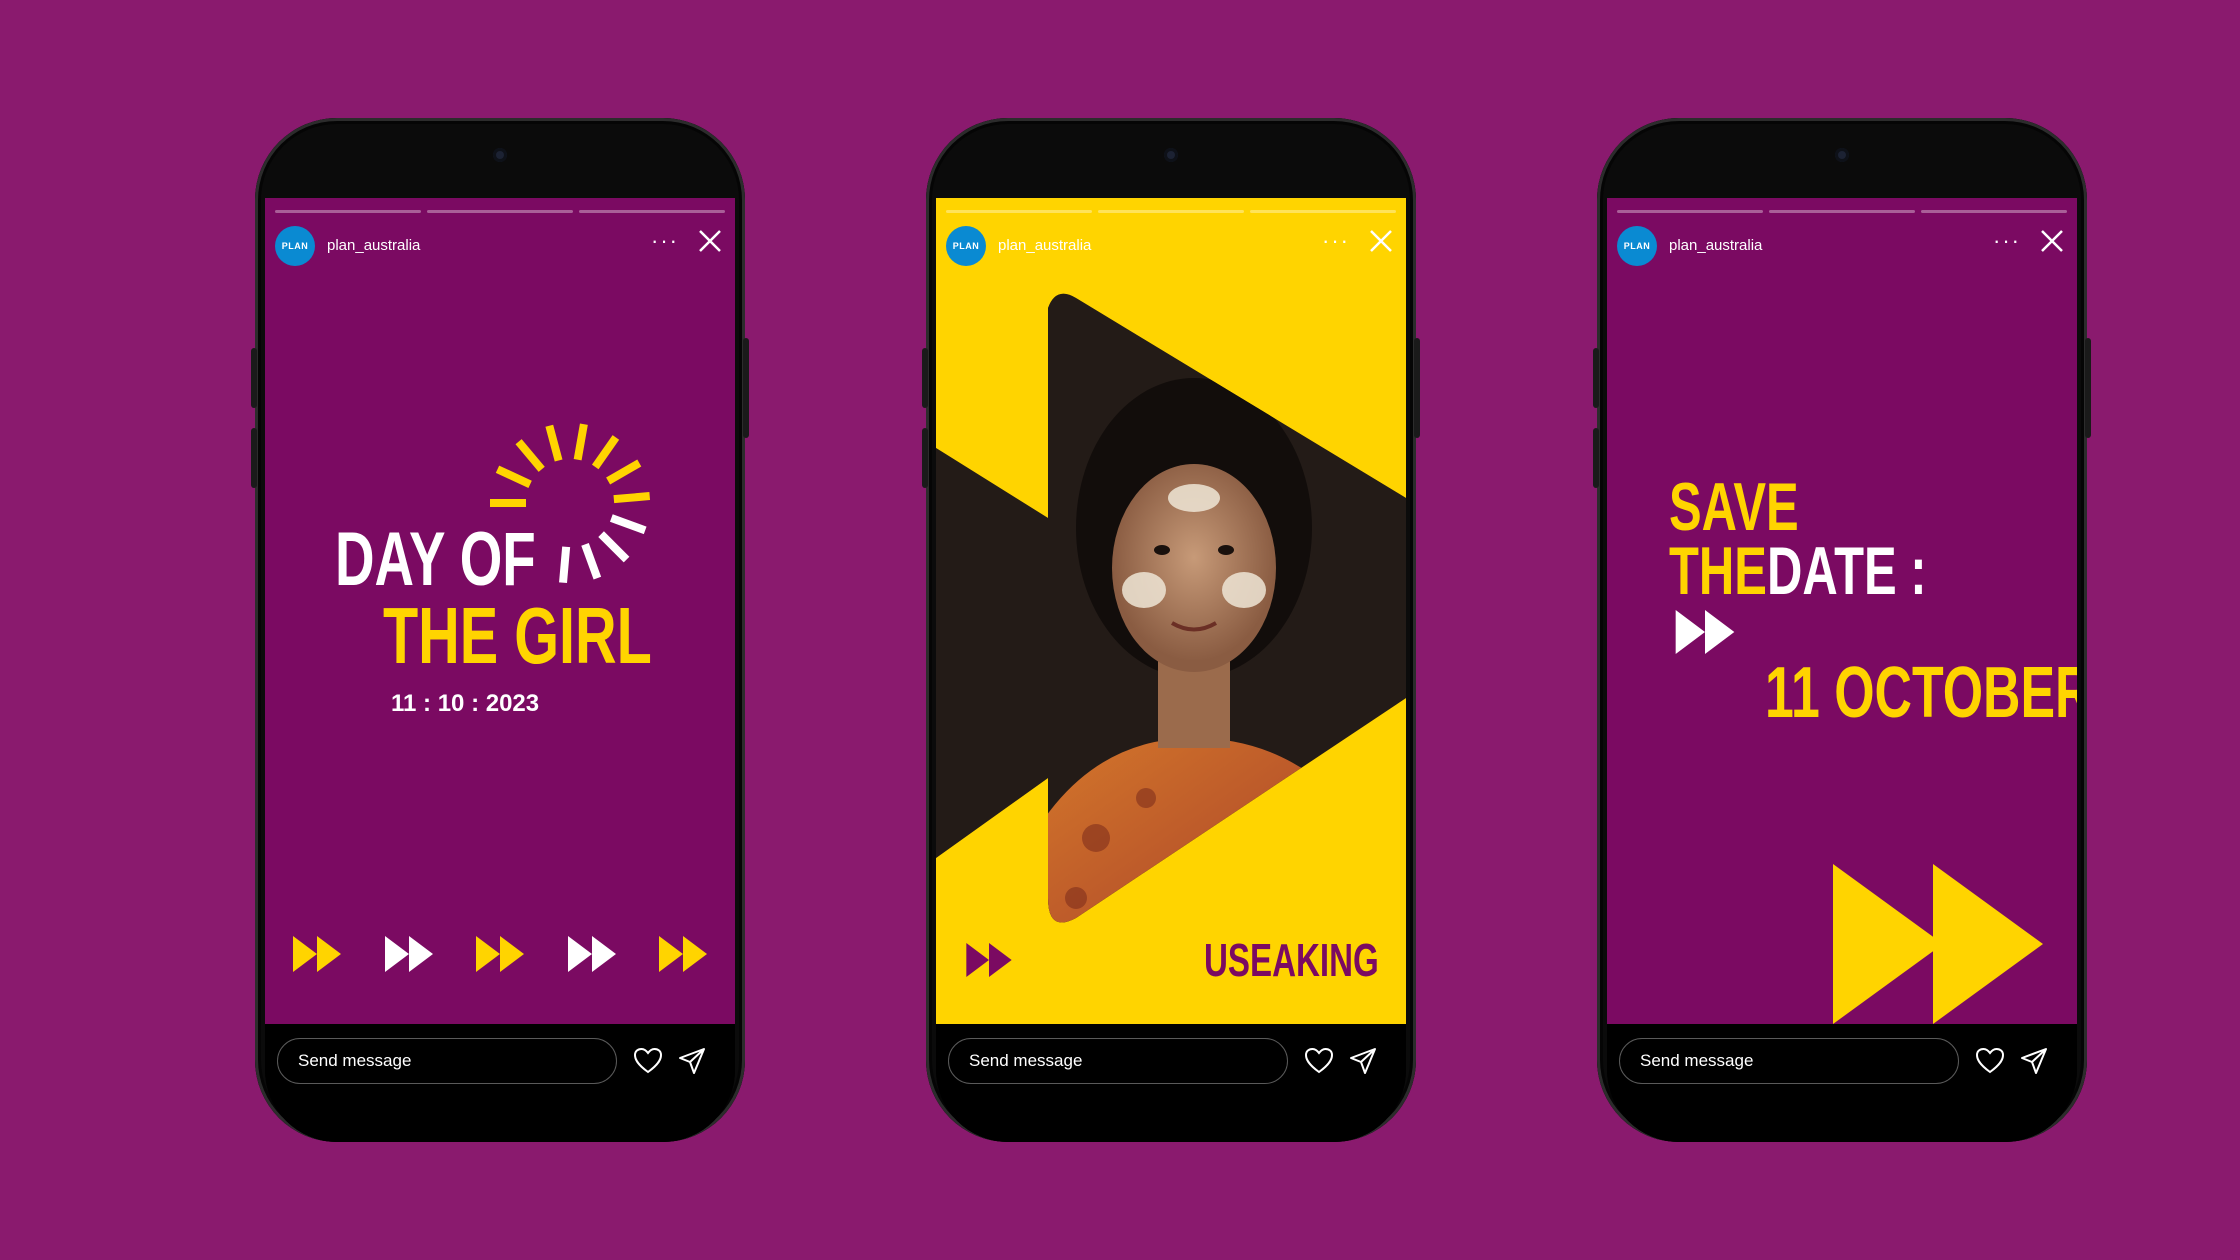  I want to click on story-portrait: PLAN plan_australia ··· USEAKING, so click(1171, 611).